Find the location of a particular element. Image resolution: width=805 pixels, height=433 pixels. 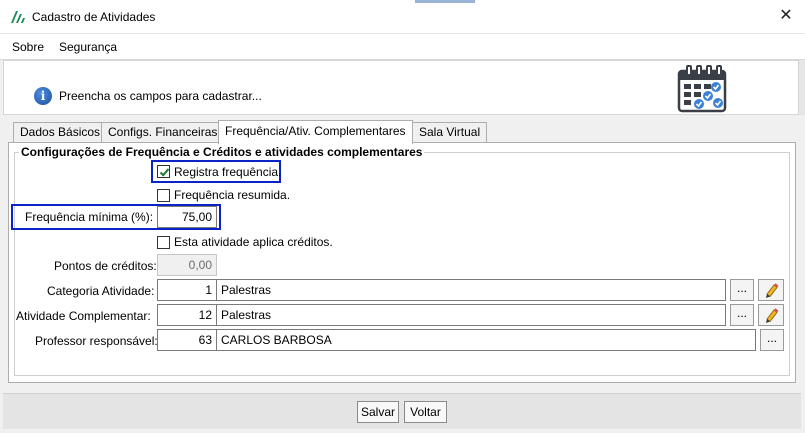

app-logo-icon is located at coordinates (18, 17).